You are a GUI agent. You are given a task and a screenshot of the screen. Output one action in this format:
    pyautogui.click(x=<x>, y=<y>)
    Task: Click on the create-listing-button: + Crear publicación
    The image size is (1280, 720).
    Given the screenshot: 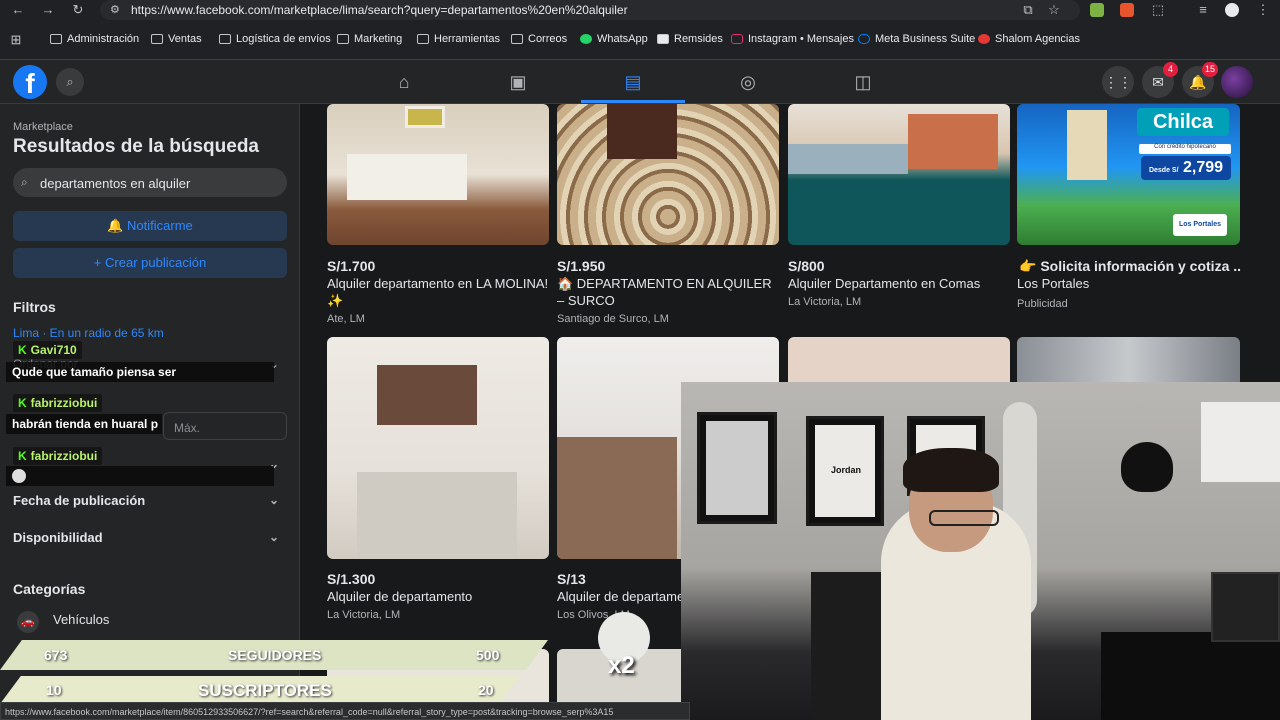 What is the action you would take?
    pyautogui.click(x=150, y=263)
    